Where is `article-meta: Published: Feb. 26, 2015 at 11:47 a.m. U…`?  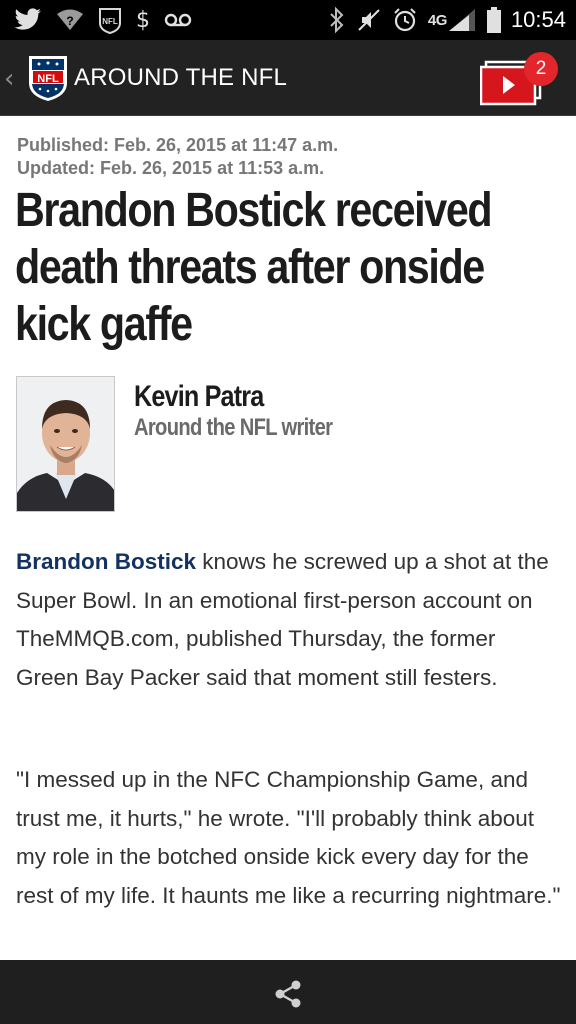
article-meta: Published: Feb. 26, 2015 at 11:47 a.m. U… is located at coordinates (177, 157).